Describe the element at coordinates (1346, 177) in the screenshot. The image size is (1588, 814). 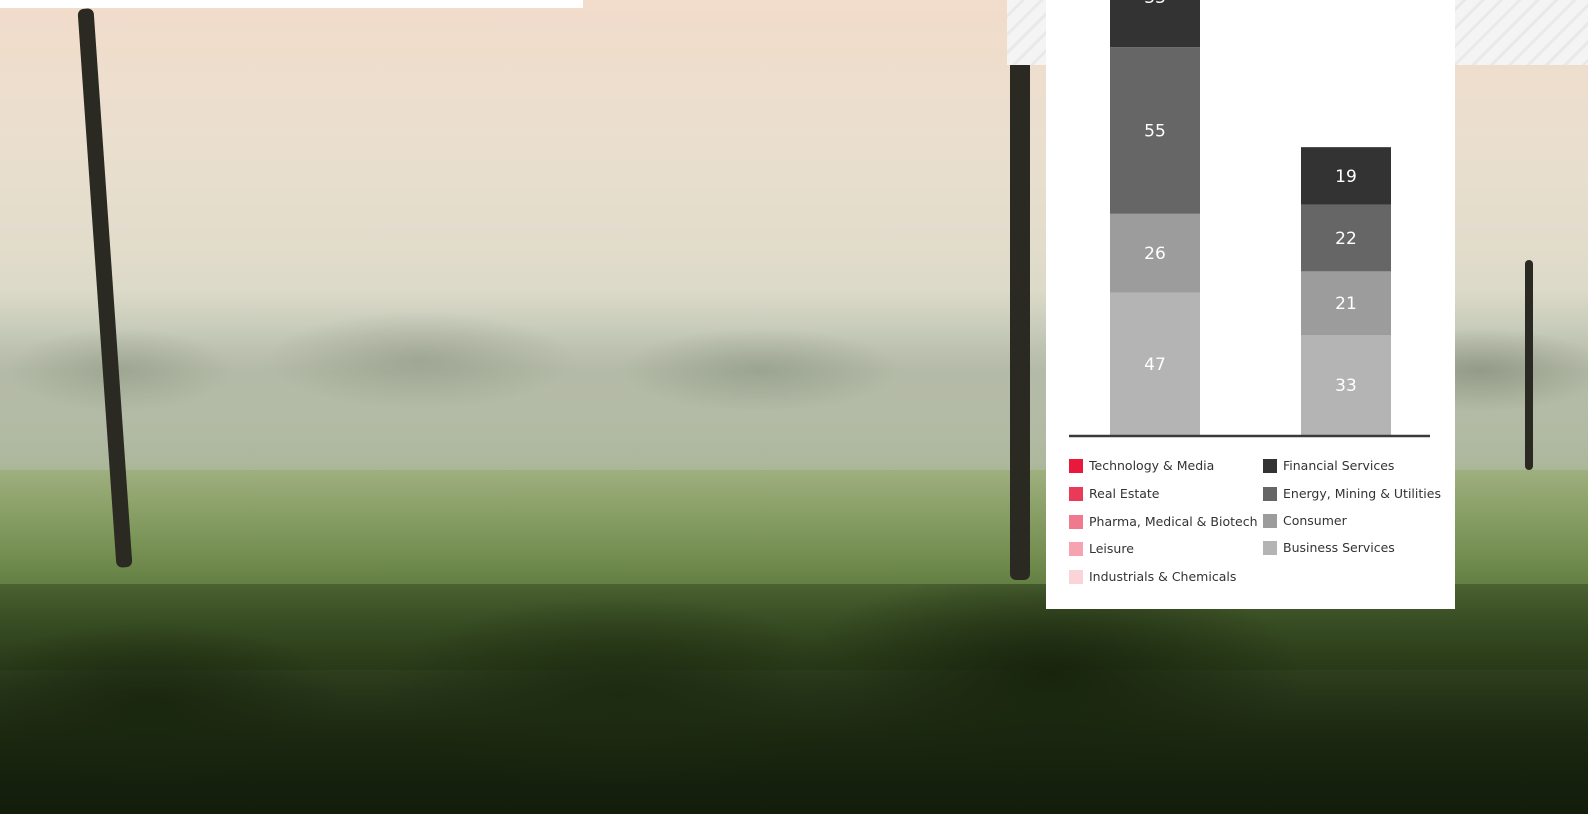
I see `bar-value-label: 19` at that location.